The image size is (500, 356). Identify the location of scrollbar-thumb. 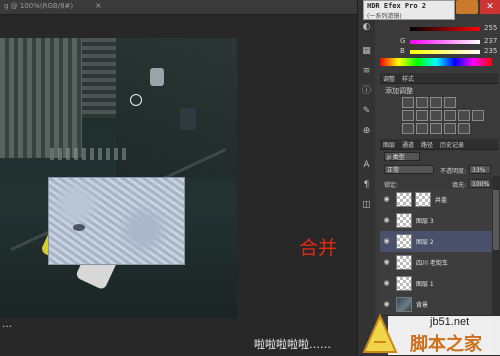
(496, 220).